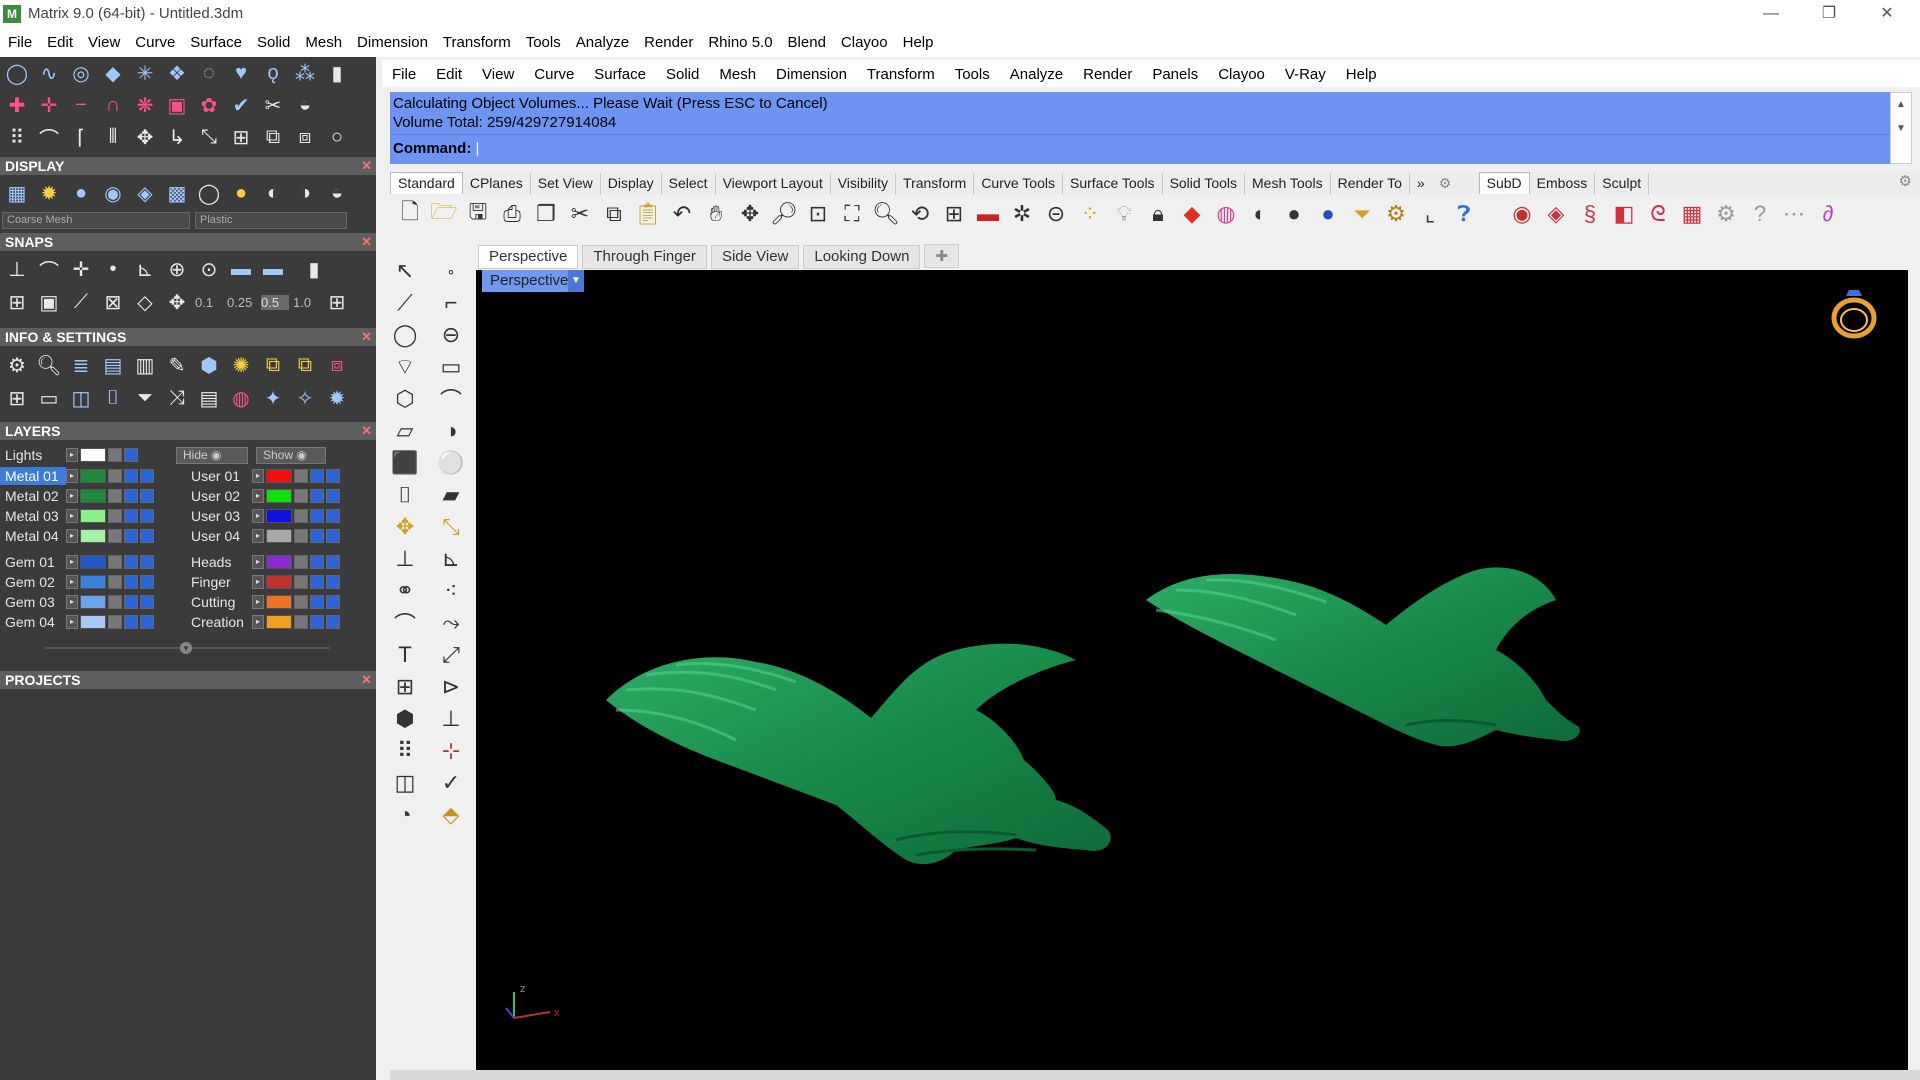 Image resolution: width=1920 pixels, height=1080 pixels. Describe the element at coordinates (631, 184) in the screenshot. I see `tab-display: Display` at that location.